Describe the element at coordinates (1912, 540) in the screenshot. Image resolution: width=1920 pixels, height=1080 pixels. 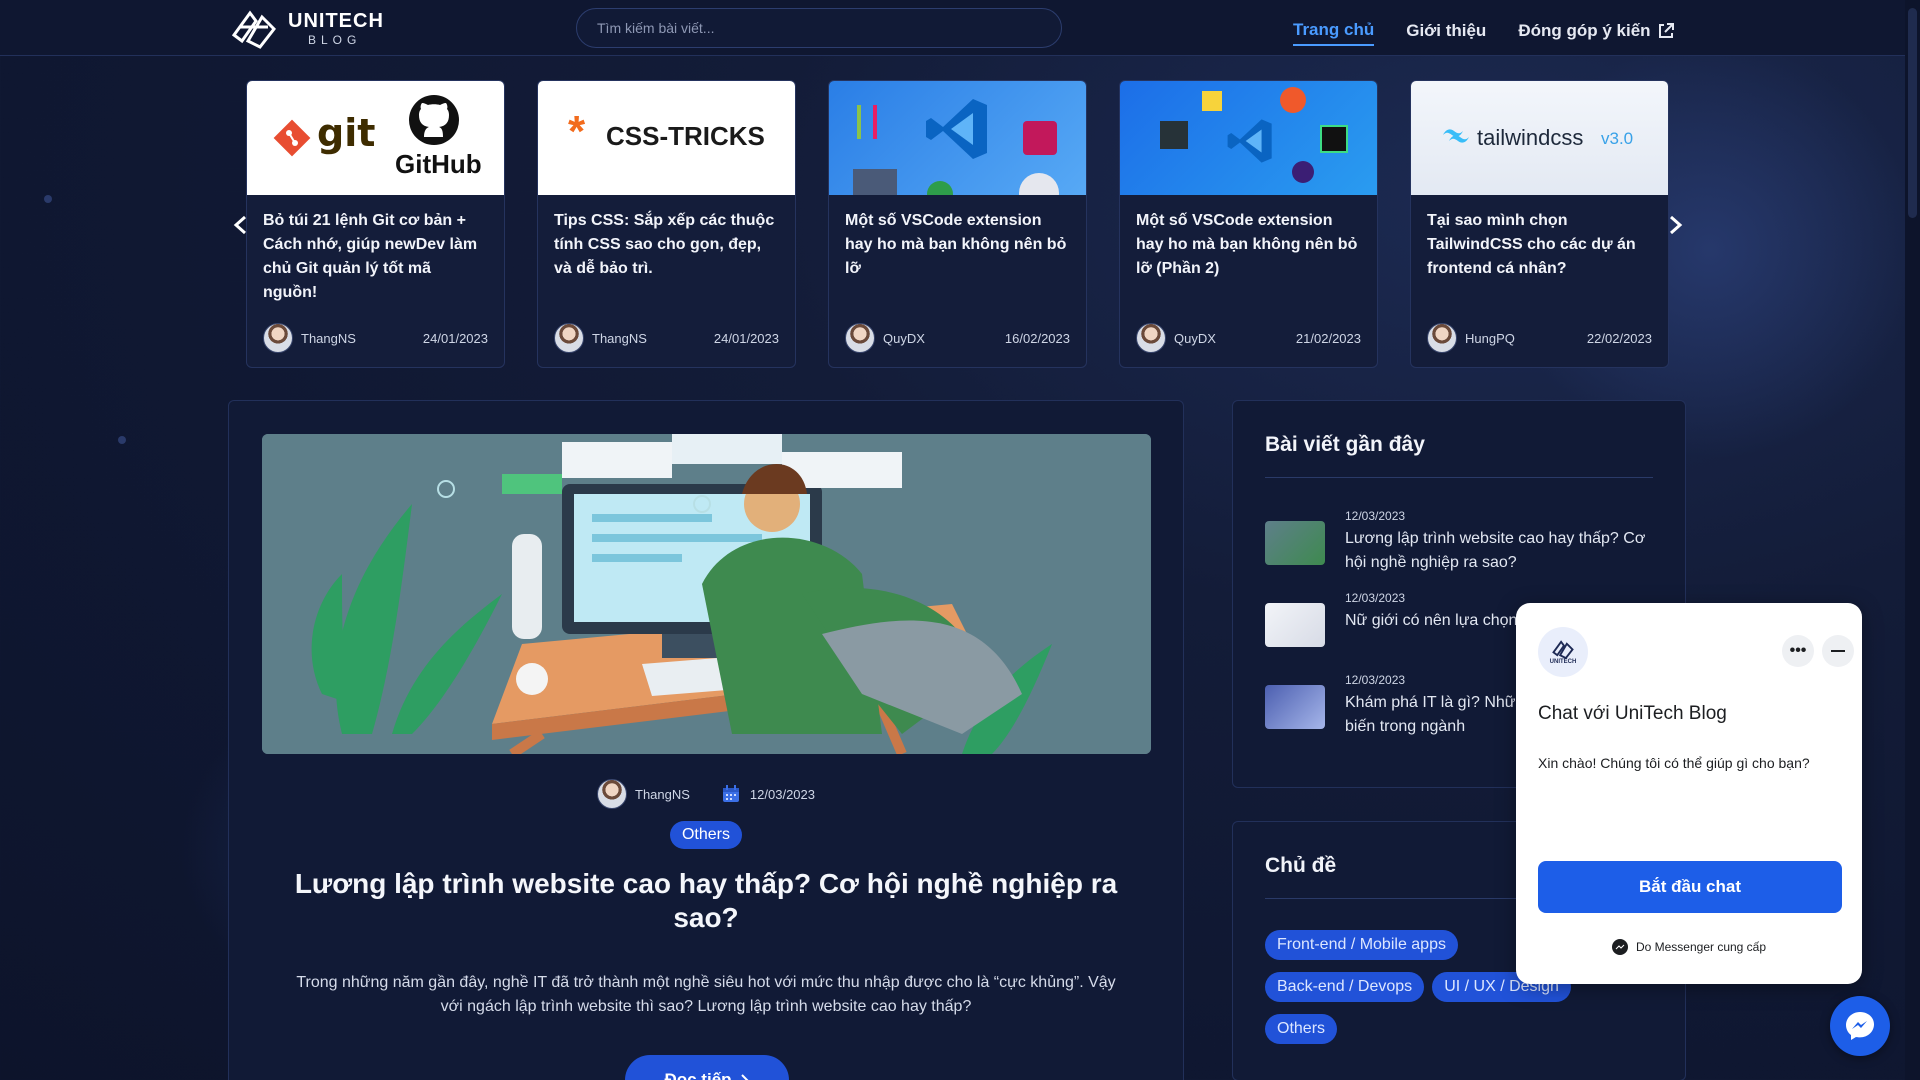
I see `page-scrollbar` at that location.